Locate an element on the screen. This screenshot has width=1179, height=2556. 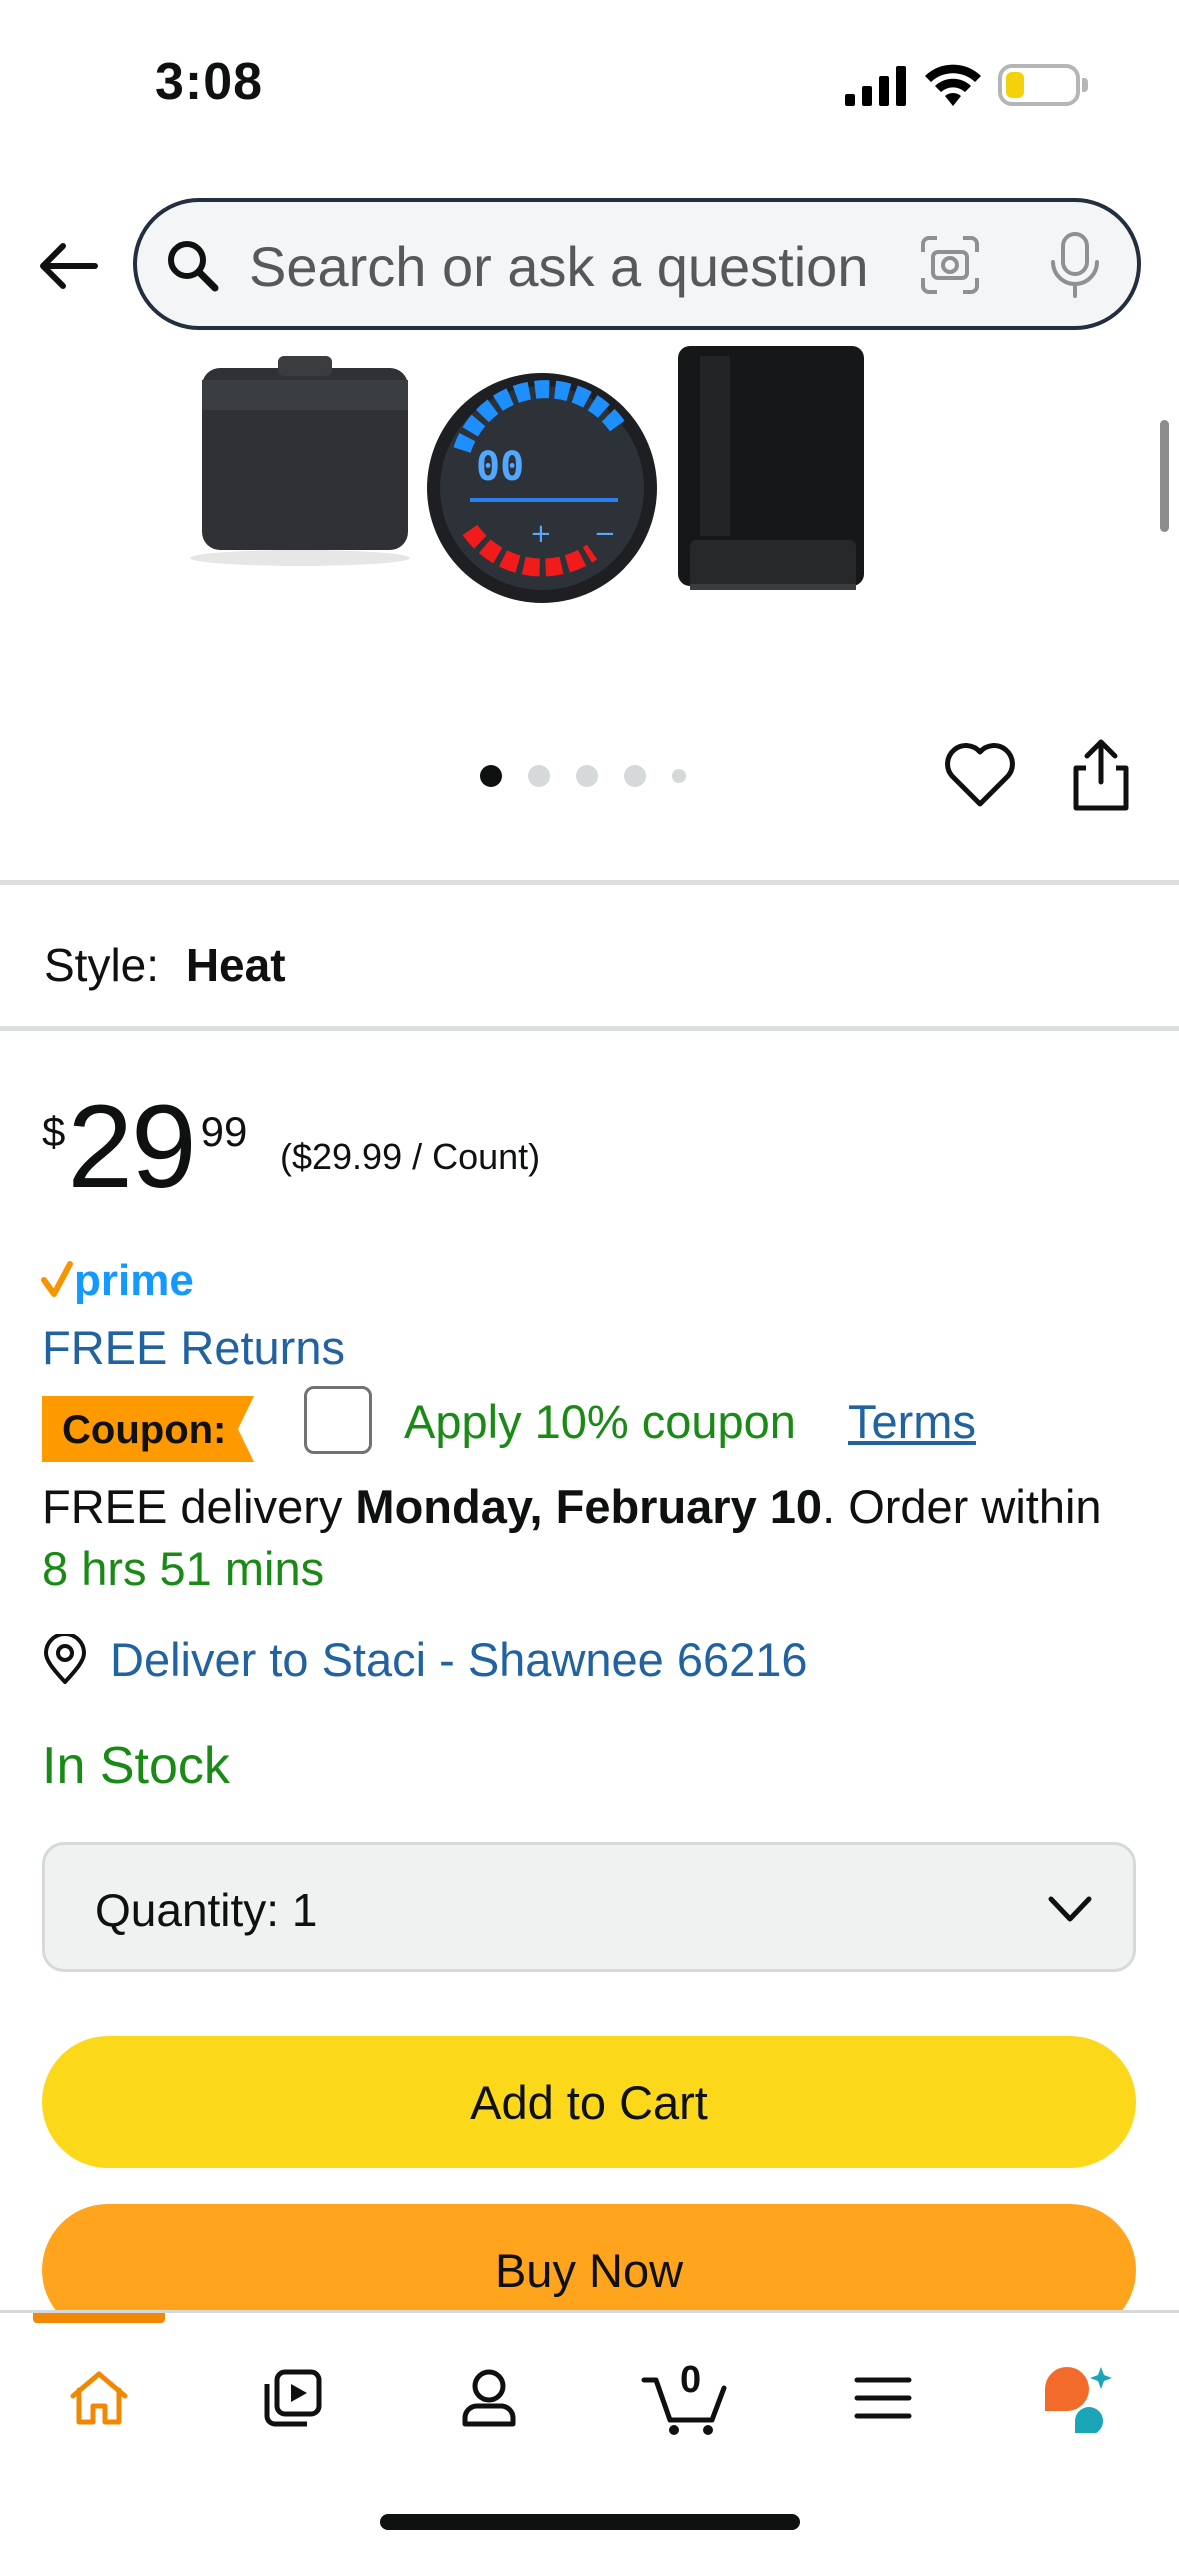
nav-video is located at coordinates (293, 2398).